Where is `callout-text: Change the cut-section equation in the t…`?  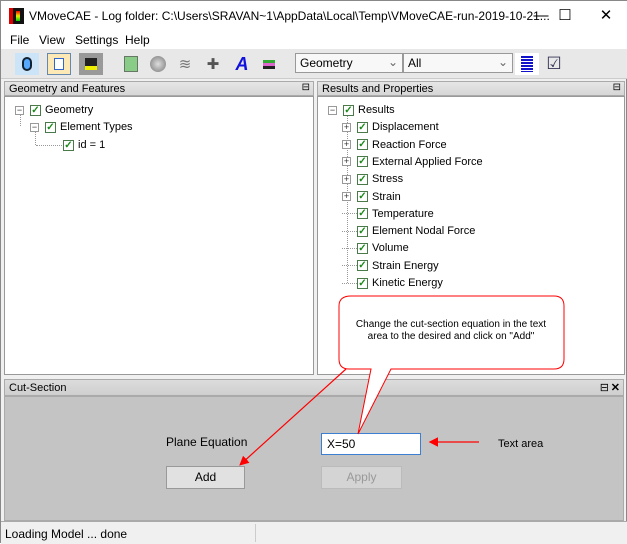
callout-text: Change the cut-section equation in the t… is located at coordinates (451, 330).